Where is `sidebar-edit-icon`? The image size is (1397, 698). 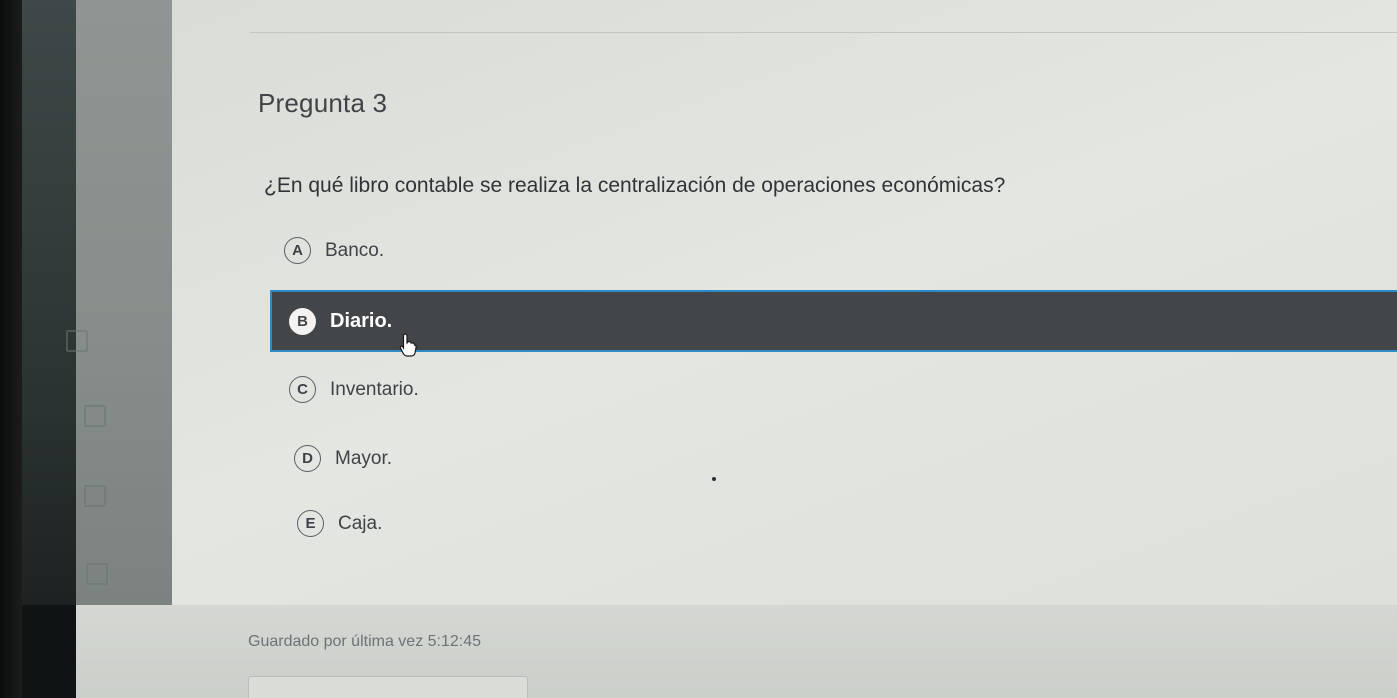
sidebar-edit-icon is located at coordinates (97, 574).